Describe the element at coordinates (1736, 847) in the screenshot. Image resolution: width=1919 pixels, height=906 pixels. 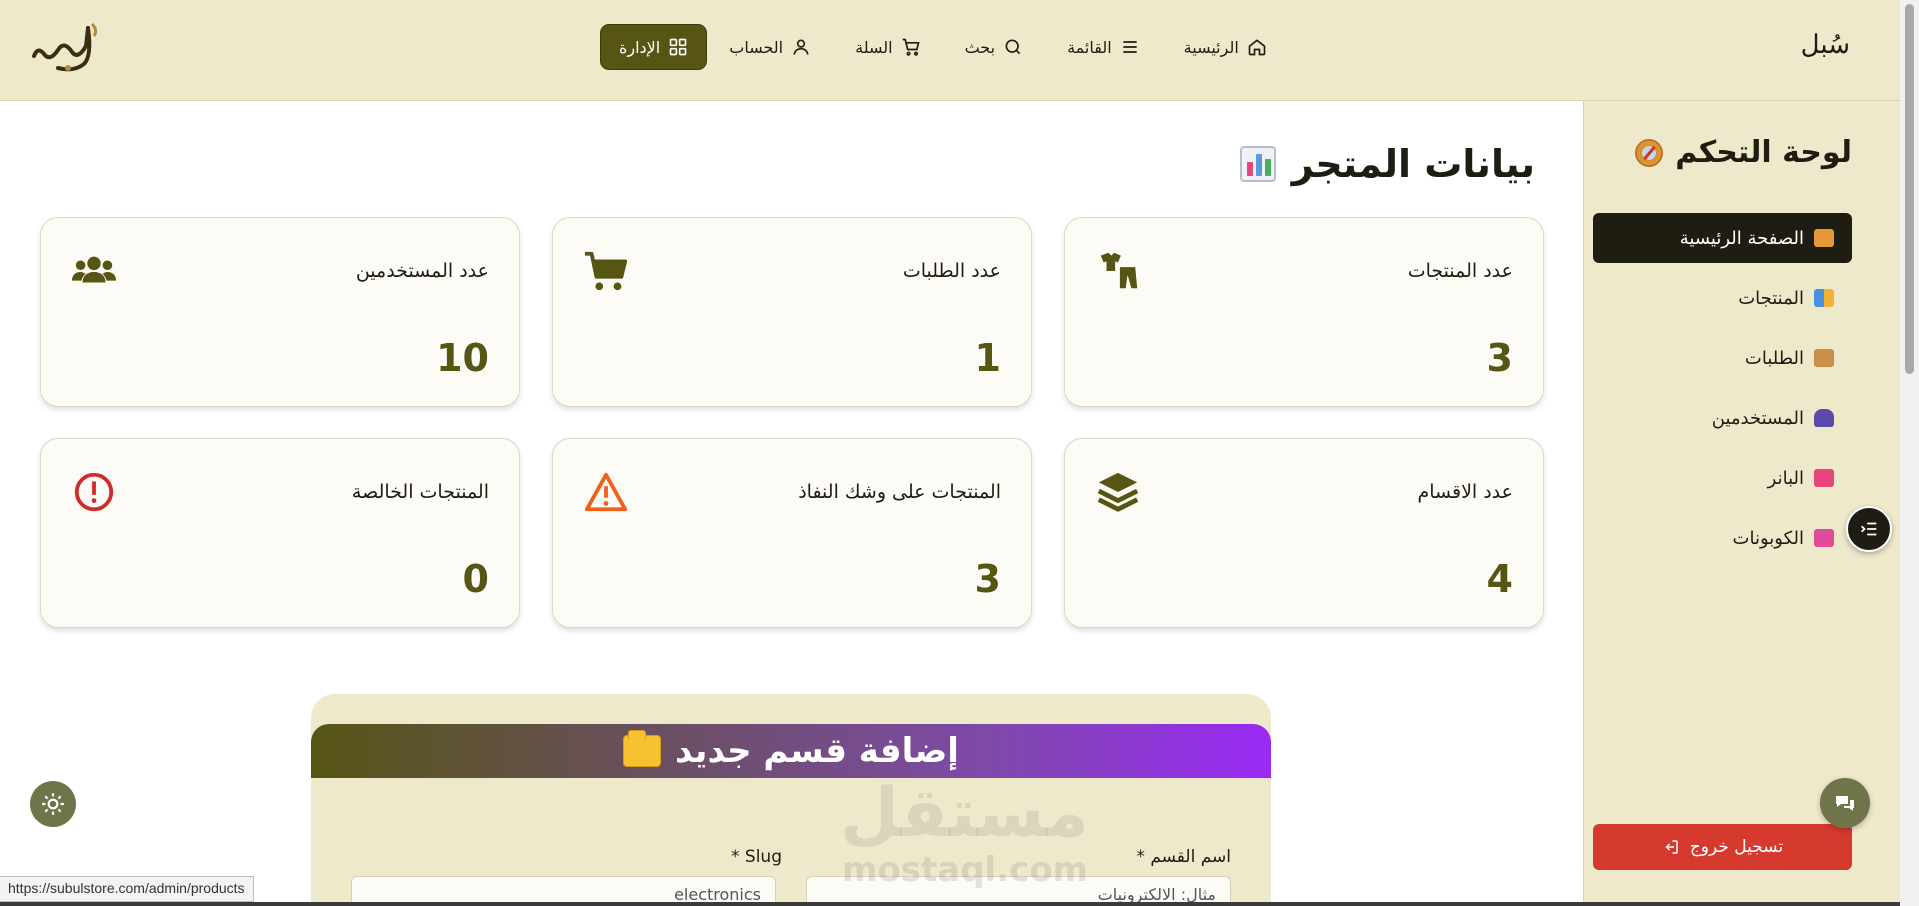
I see `logout-label: تسجيل خروج` at that location.